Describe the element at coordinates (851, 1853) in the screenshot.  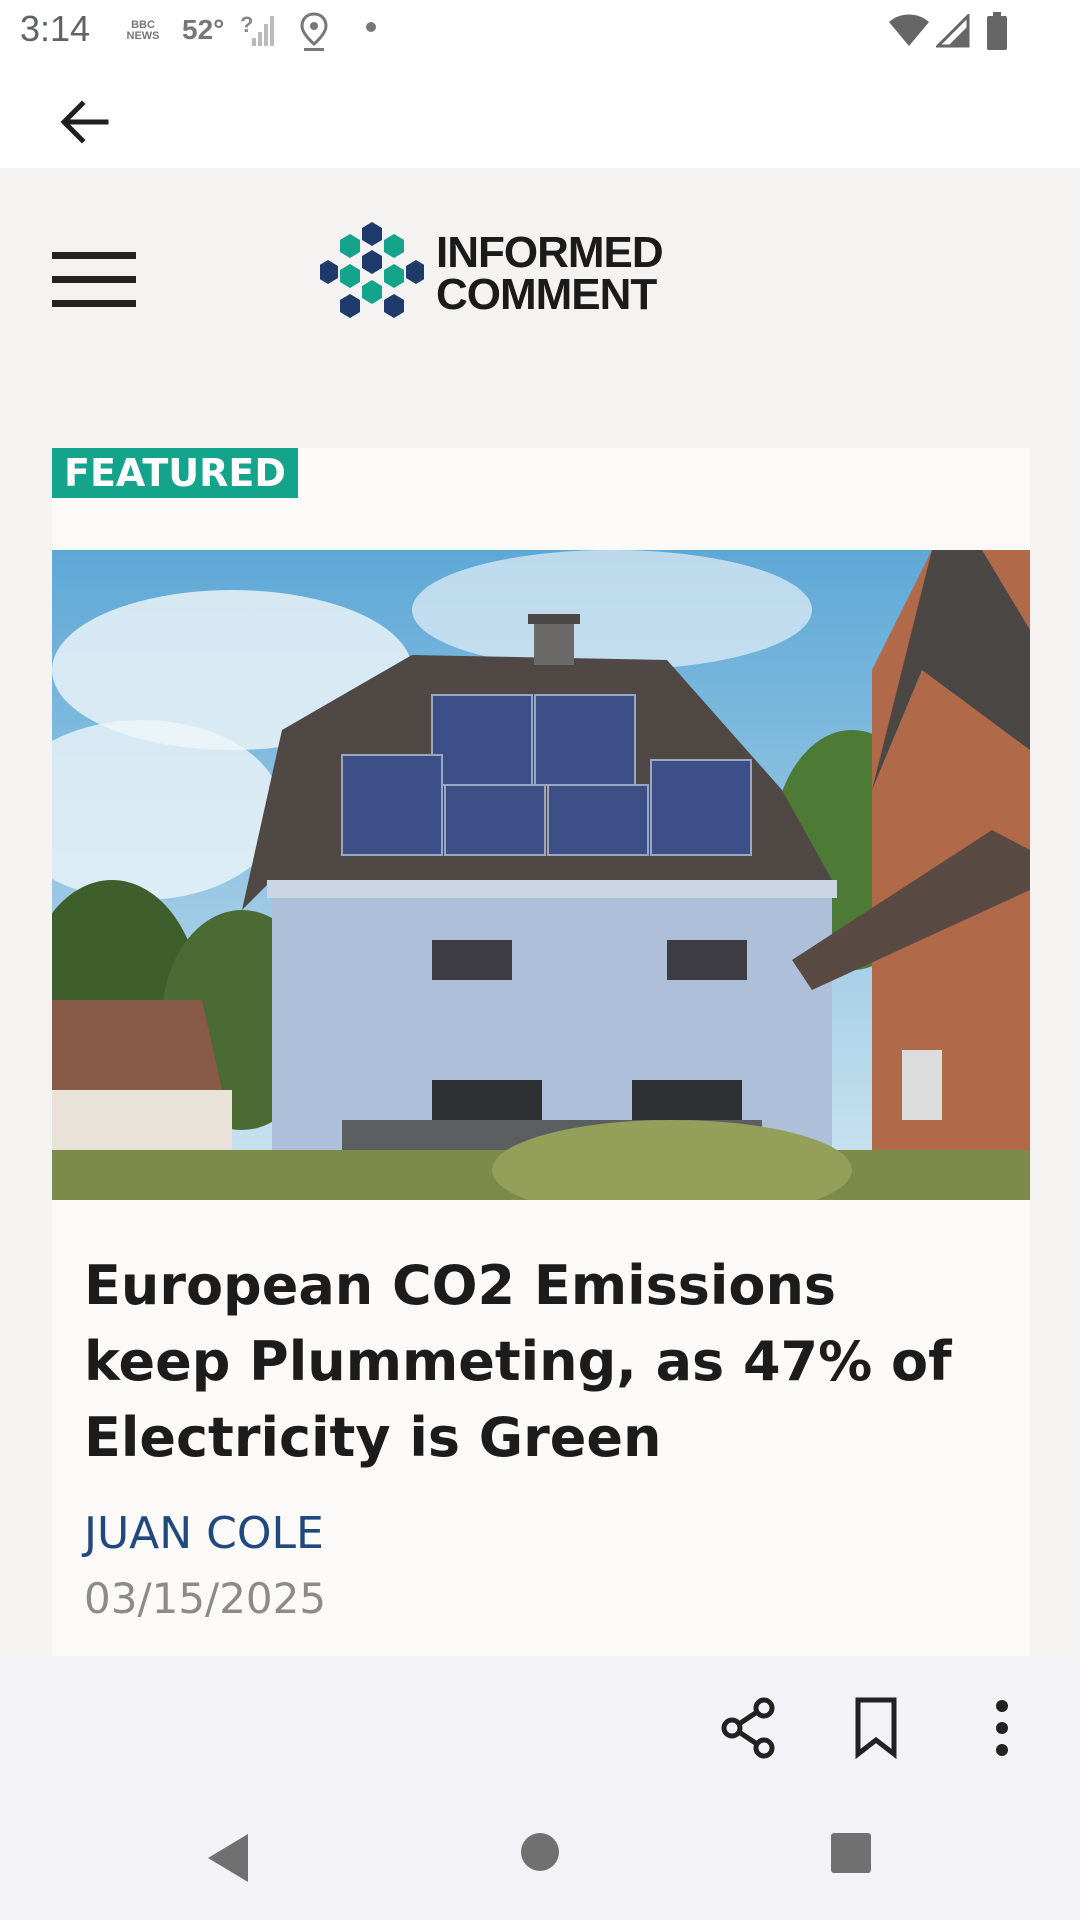
I see `nav-recents-icon` at that location.